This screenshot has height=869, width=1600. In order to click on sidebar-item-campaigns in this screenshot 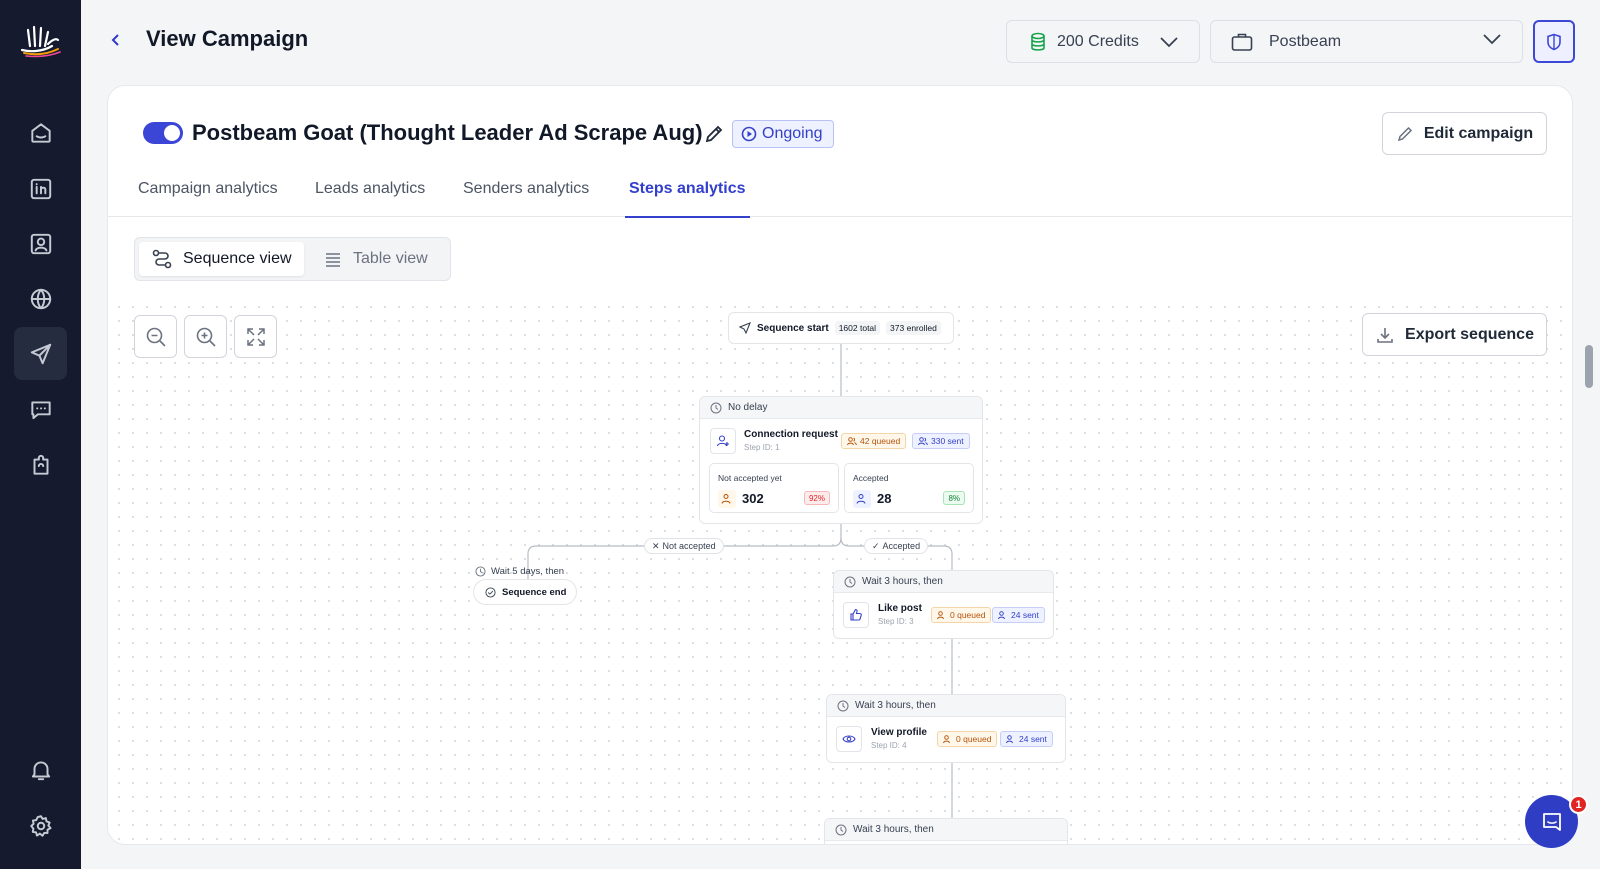, I will do `click(40, 353)`.